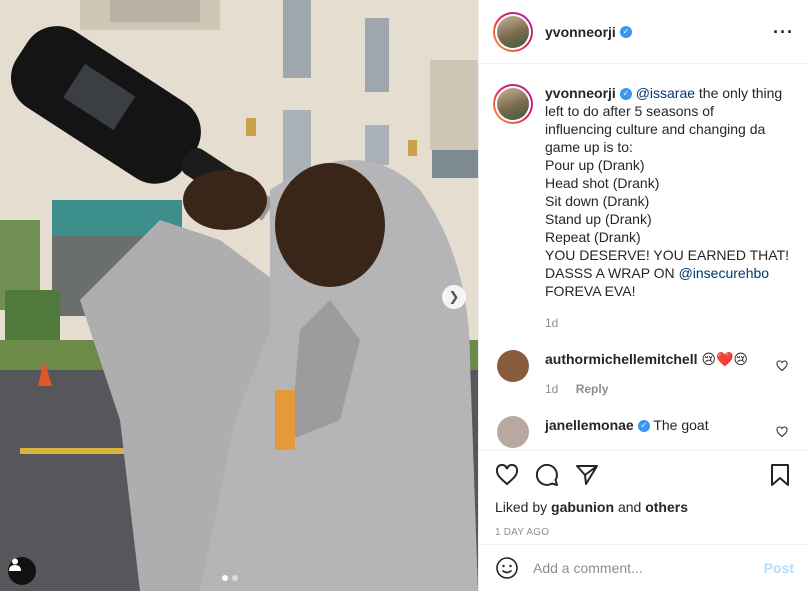 This screenshot has height=591, width=808. Describe the element at coordinates (597, 201) in the screenshot. I see `caption-line: Sit down (Drank)` at that location.